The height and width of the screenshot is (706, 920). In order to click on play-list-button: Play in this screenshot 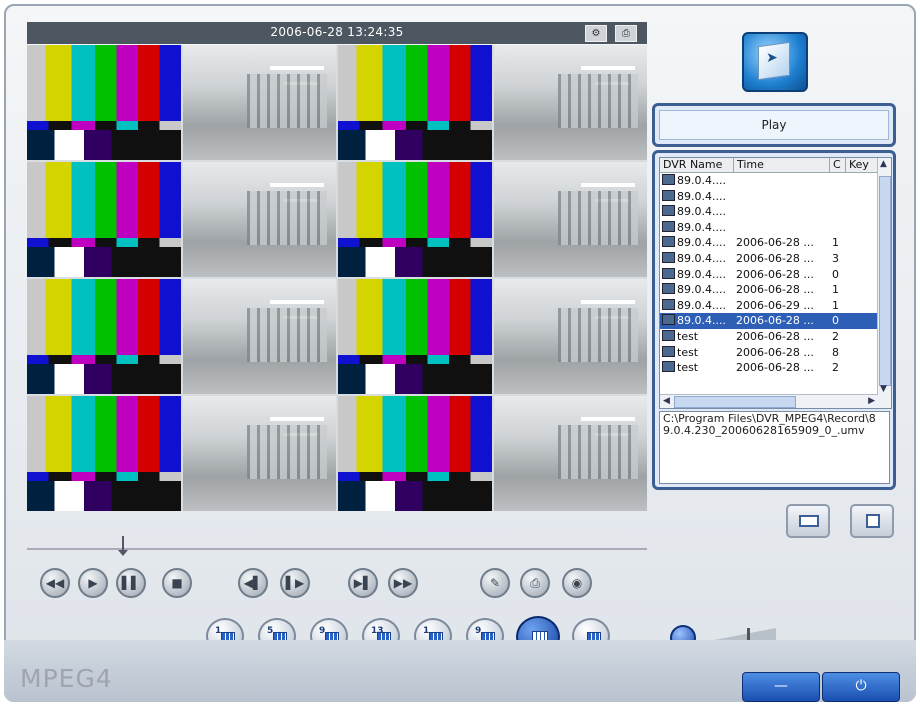, I will do `click(774, 125)`.